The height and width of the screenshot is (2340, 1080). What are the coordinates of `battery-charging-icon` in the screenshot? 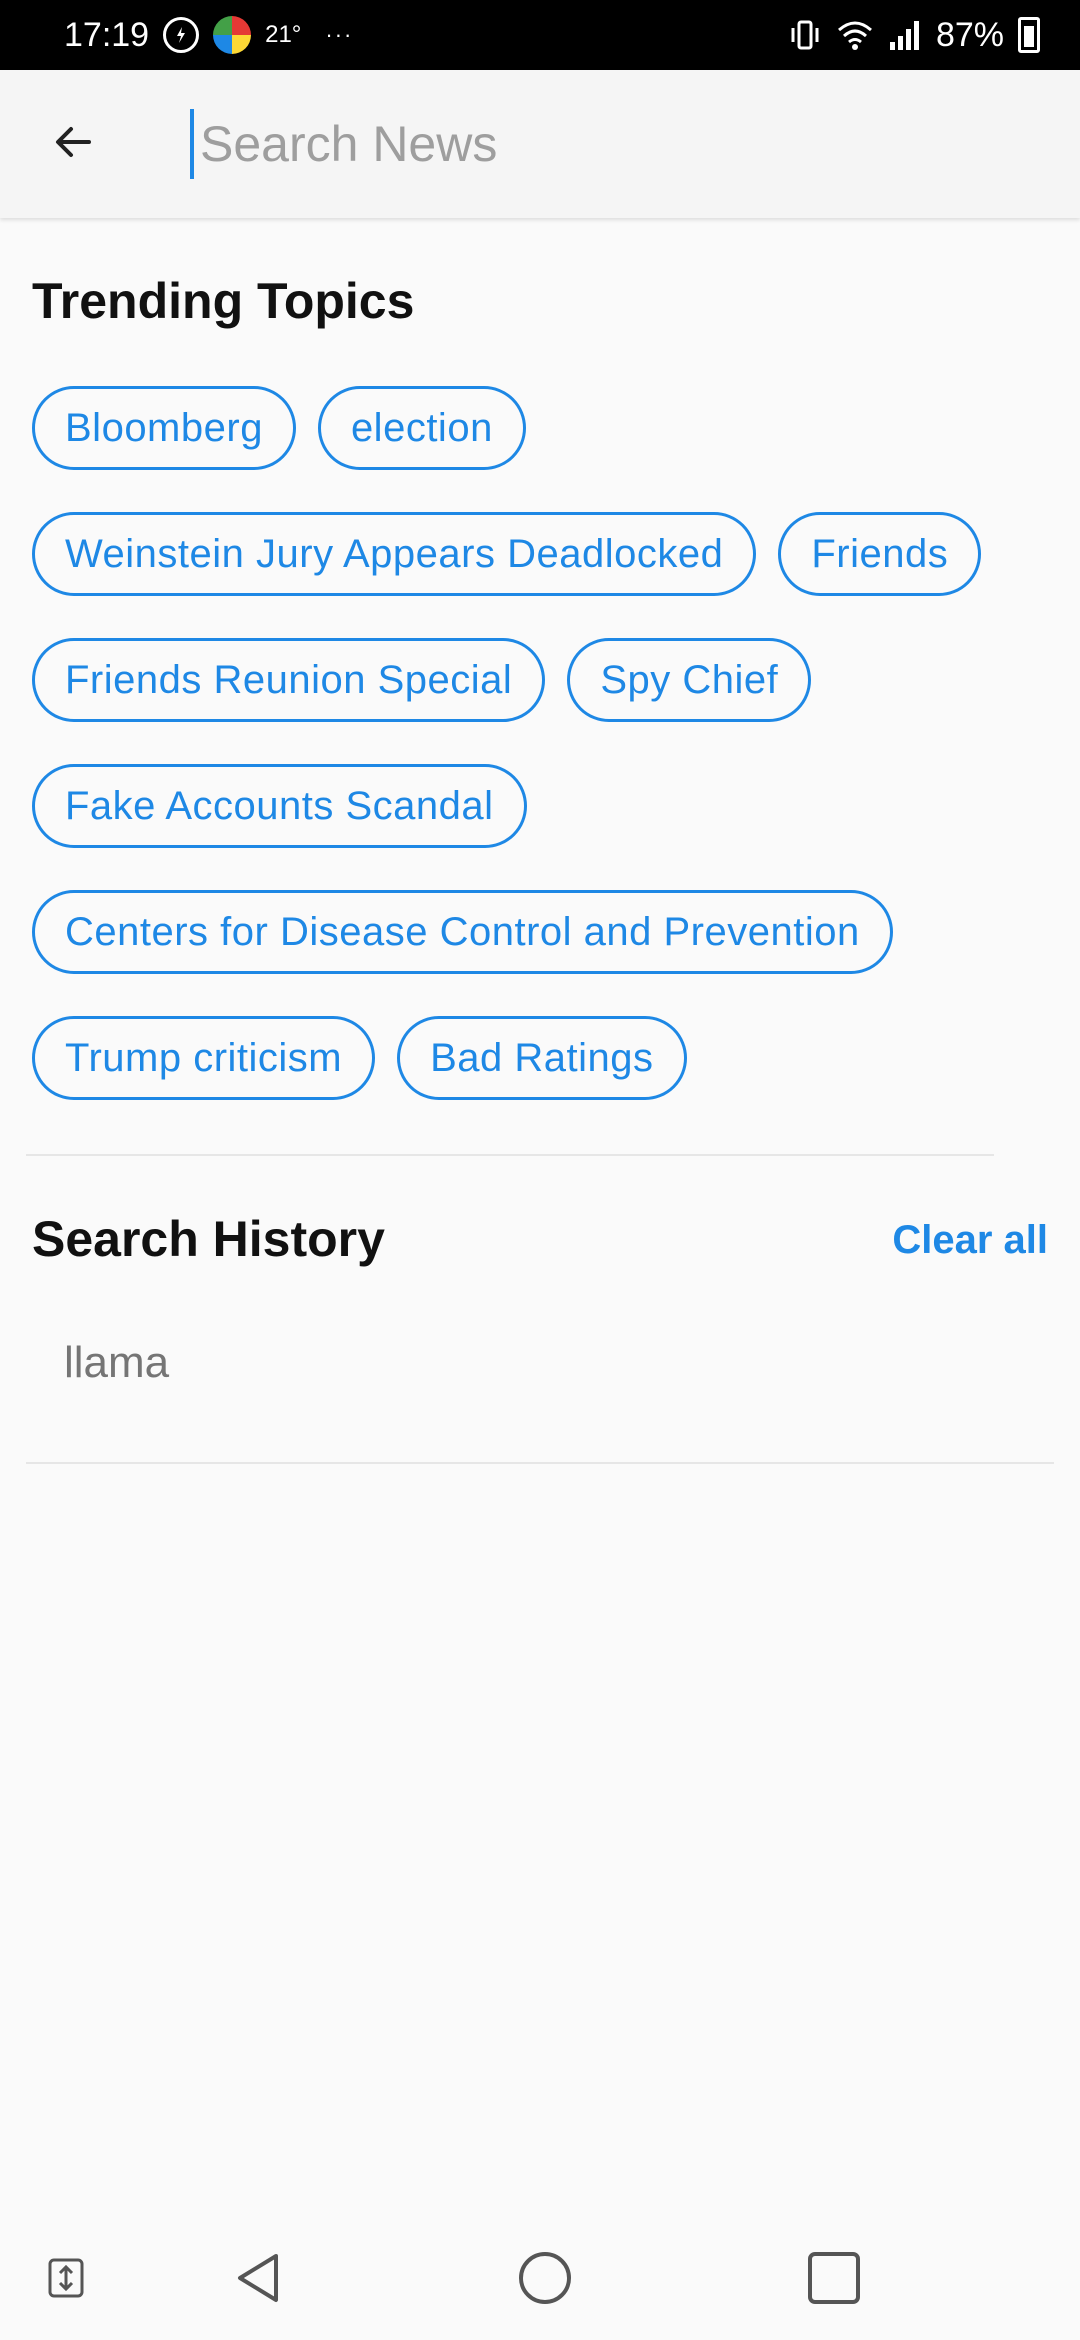 It's located at (1029, 35).